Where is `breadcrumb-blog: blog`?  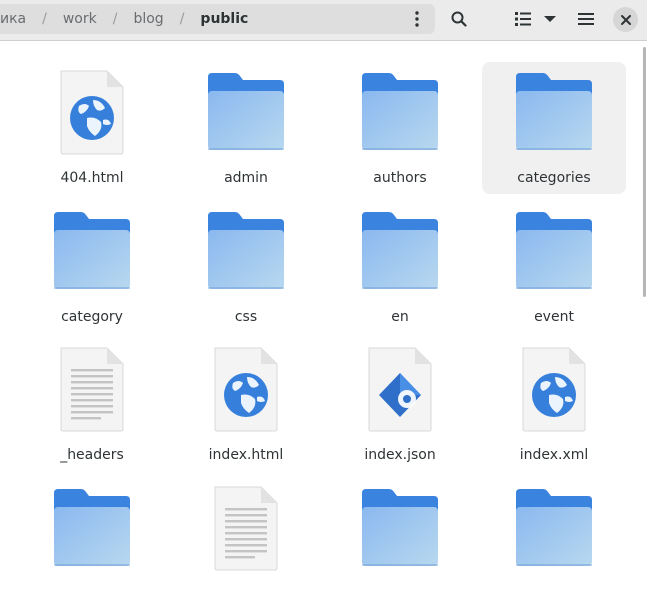 breadcrumb-blog: blog is located at coordinates (148, 19).